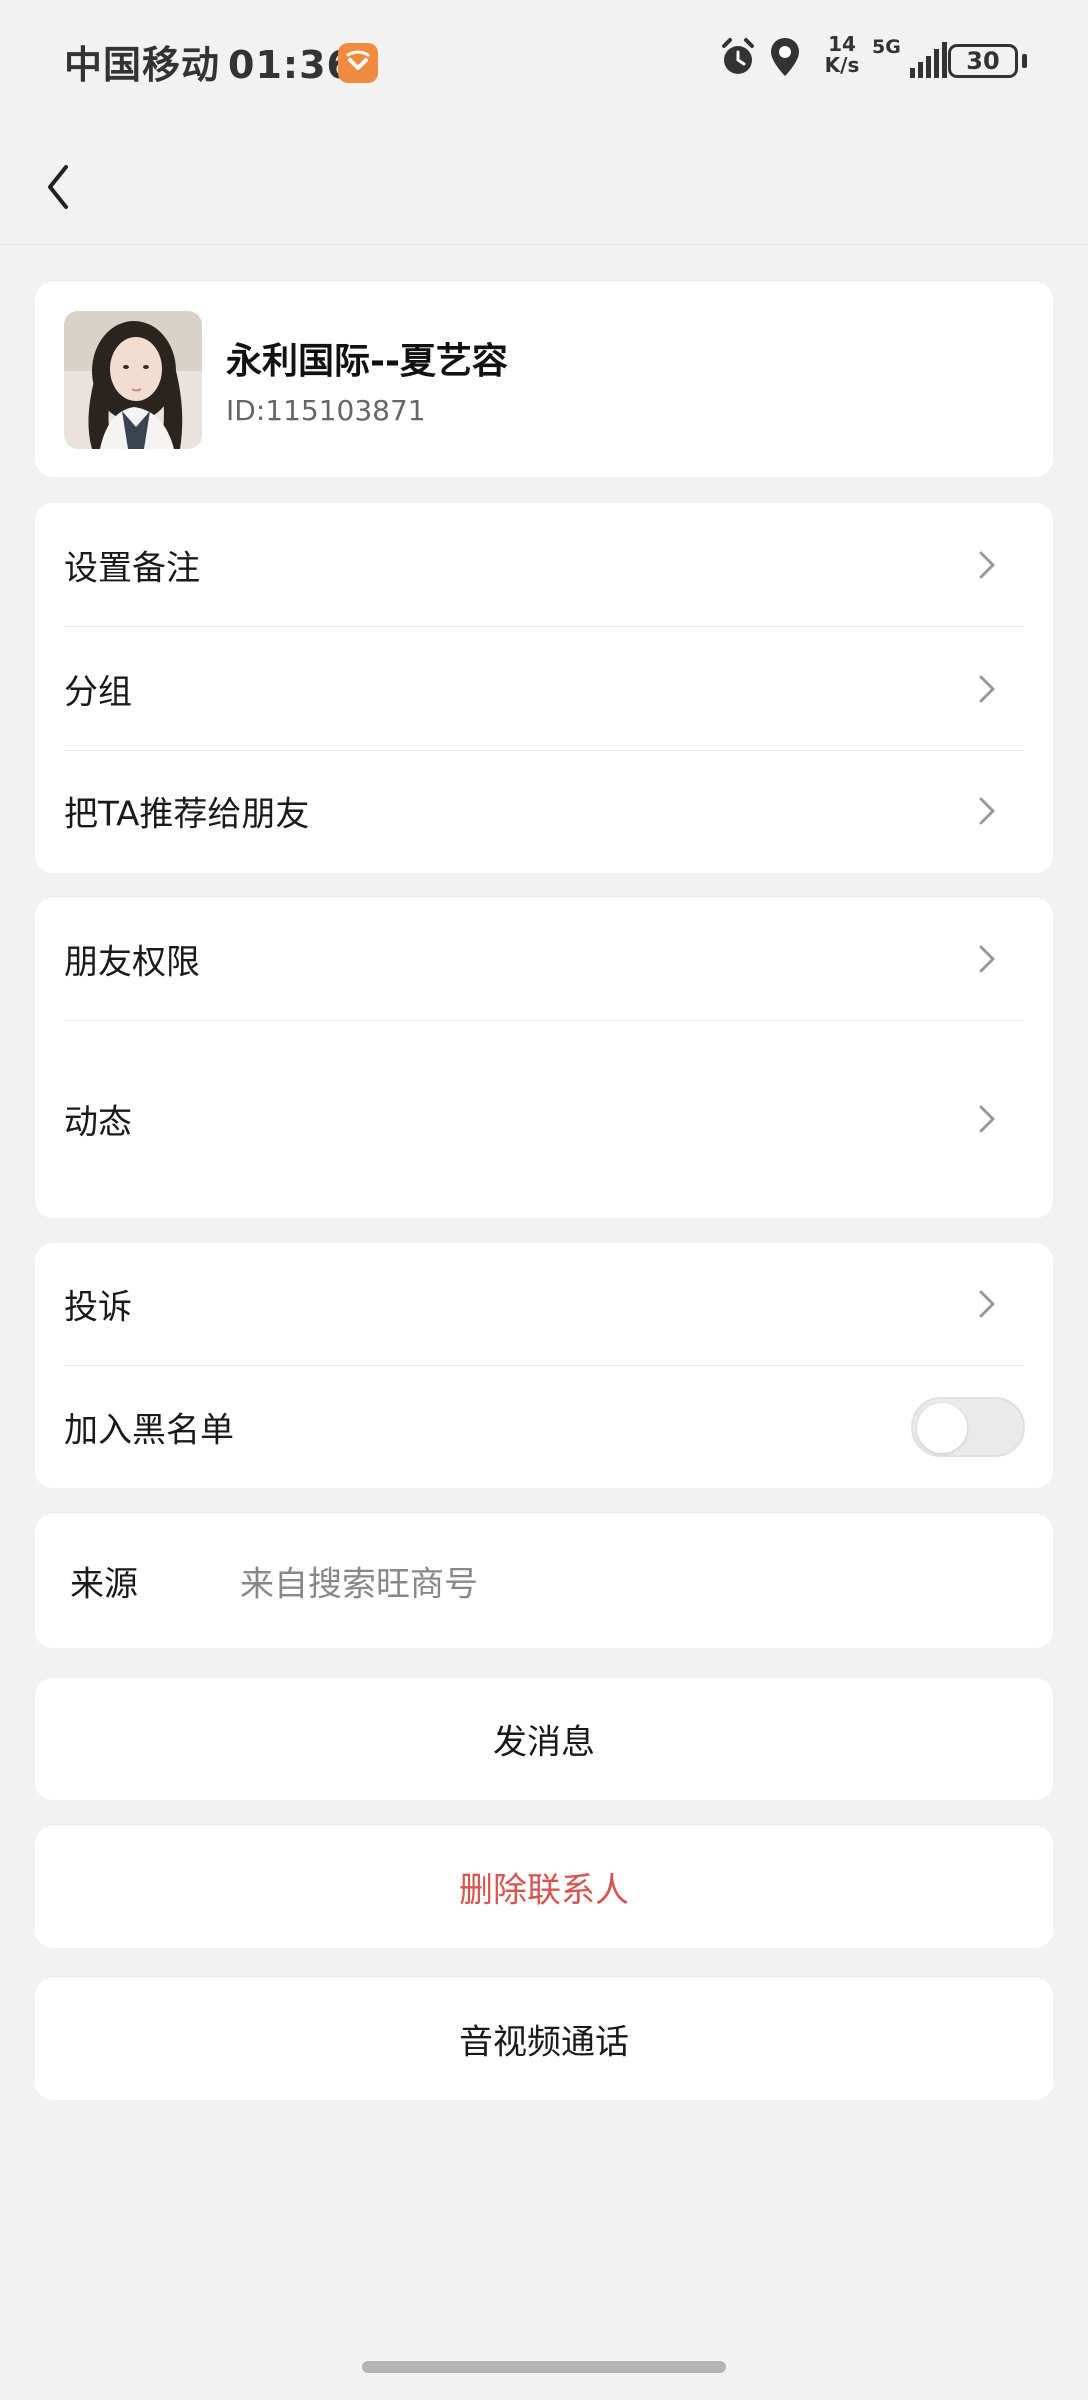 This screenshot has width=1088, height=2400. Describe the element at coordinates (928, 60) in the screenshot. I see `signal-icon` at that location.